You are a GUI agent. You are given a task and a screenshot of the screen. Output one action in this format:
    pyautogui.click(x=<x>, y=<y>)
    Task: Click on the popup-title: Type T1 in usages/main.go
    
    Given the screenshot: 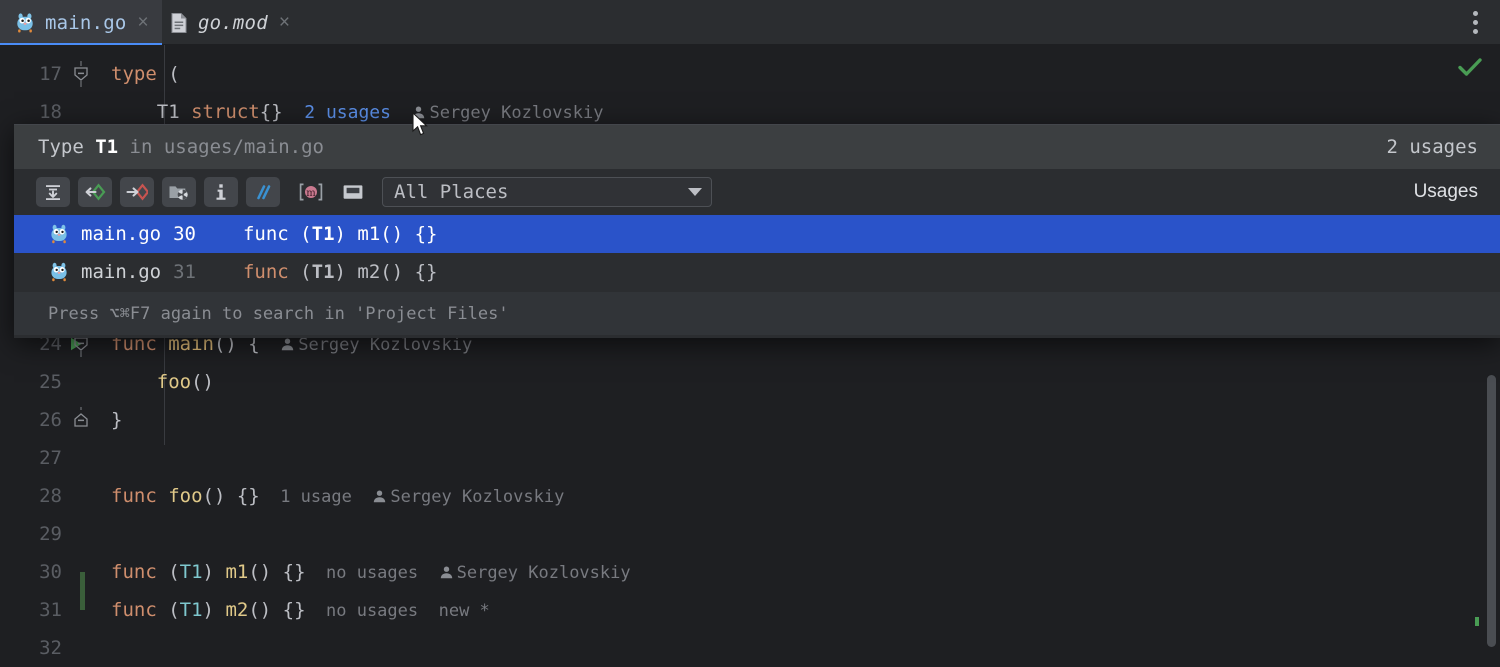 What is the action you would take?
    pyautogui.click(x=181, y=147)
    